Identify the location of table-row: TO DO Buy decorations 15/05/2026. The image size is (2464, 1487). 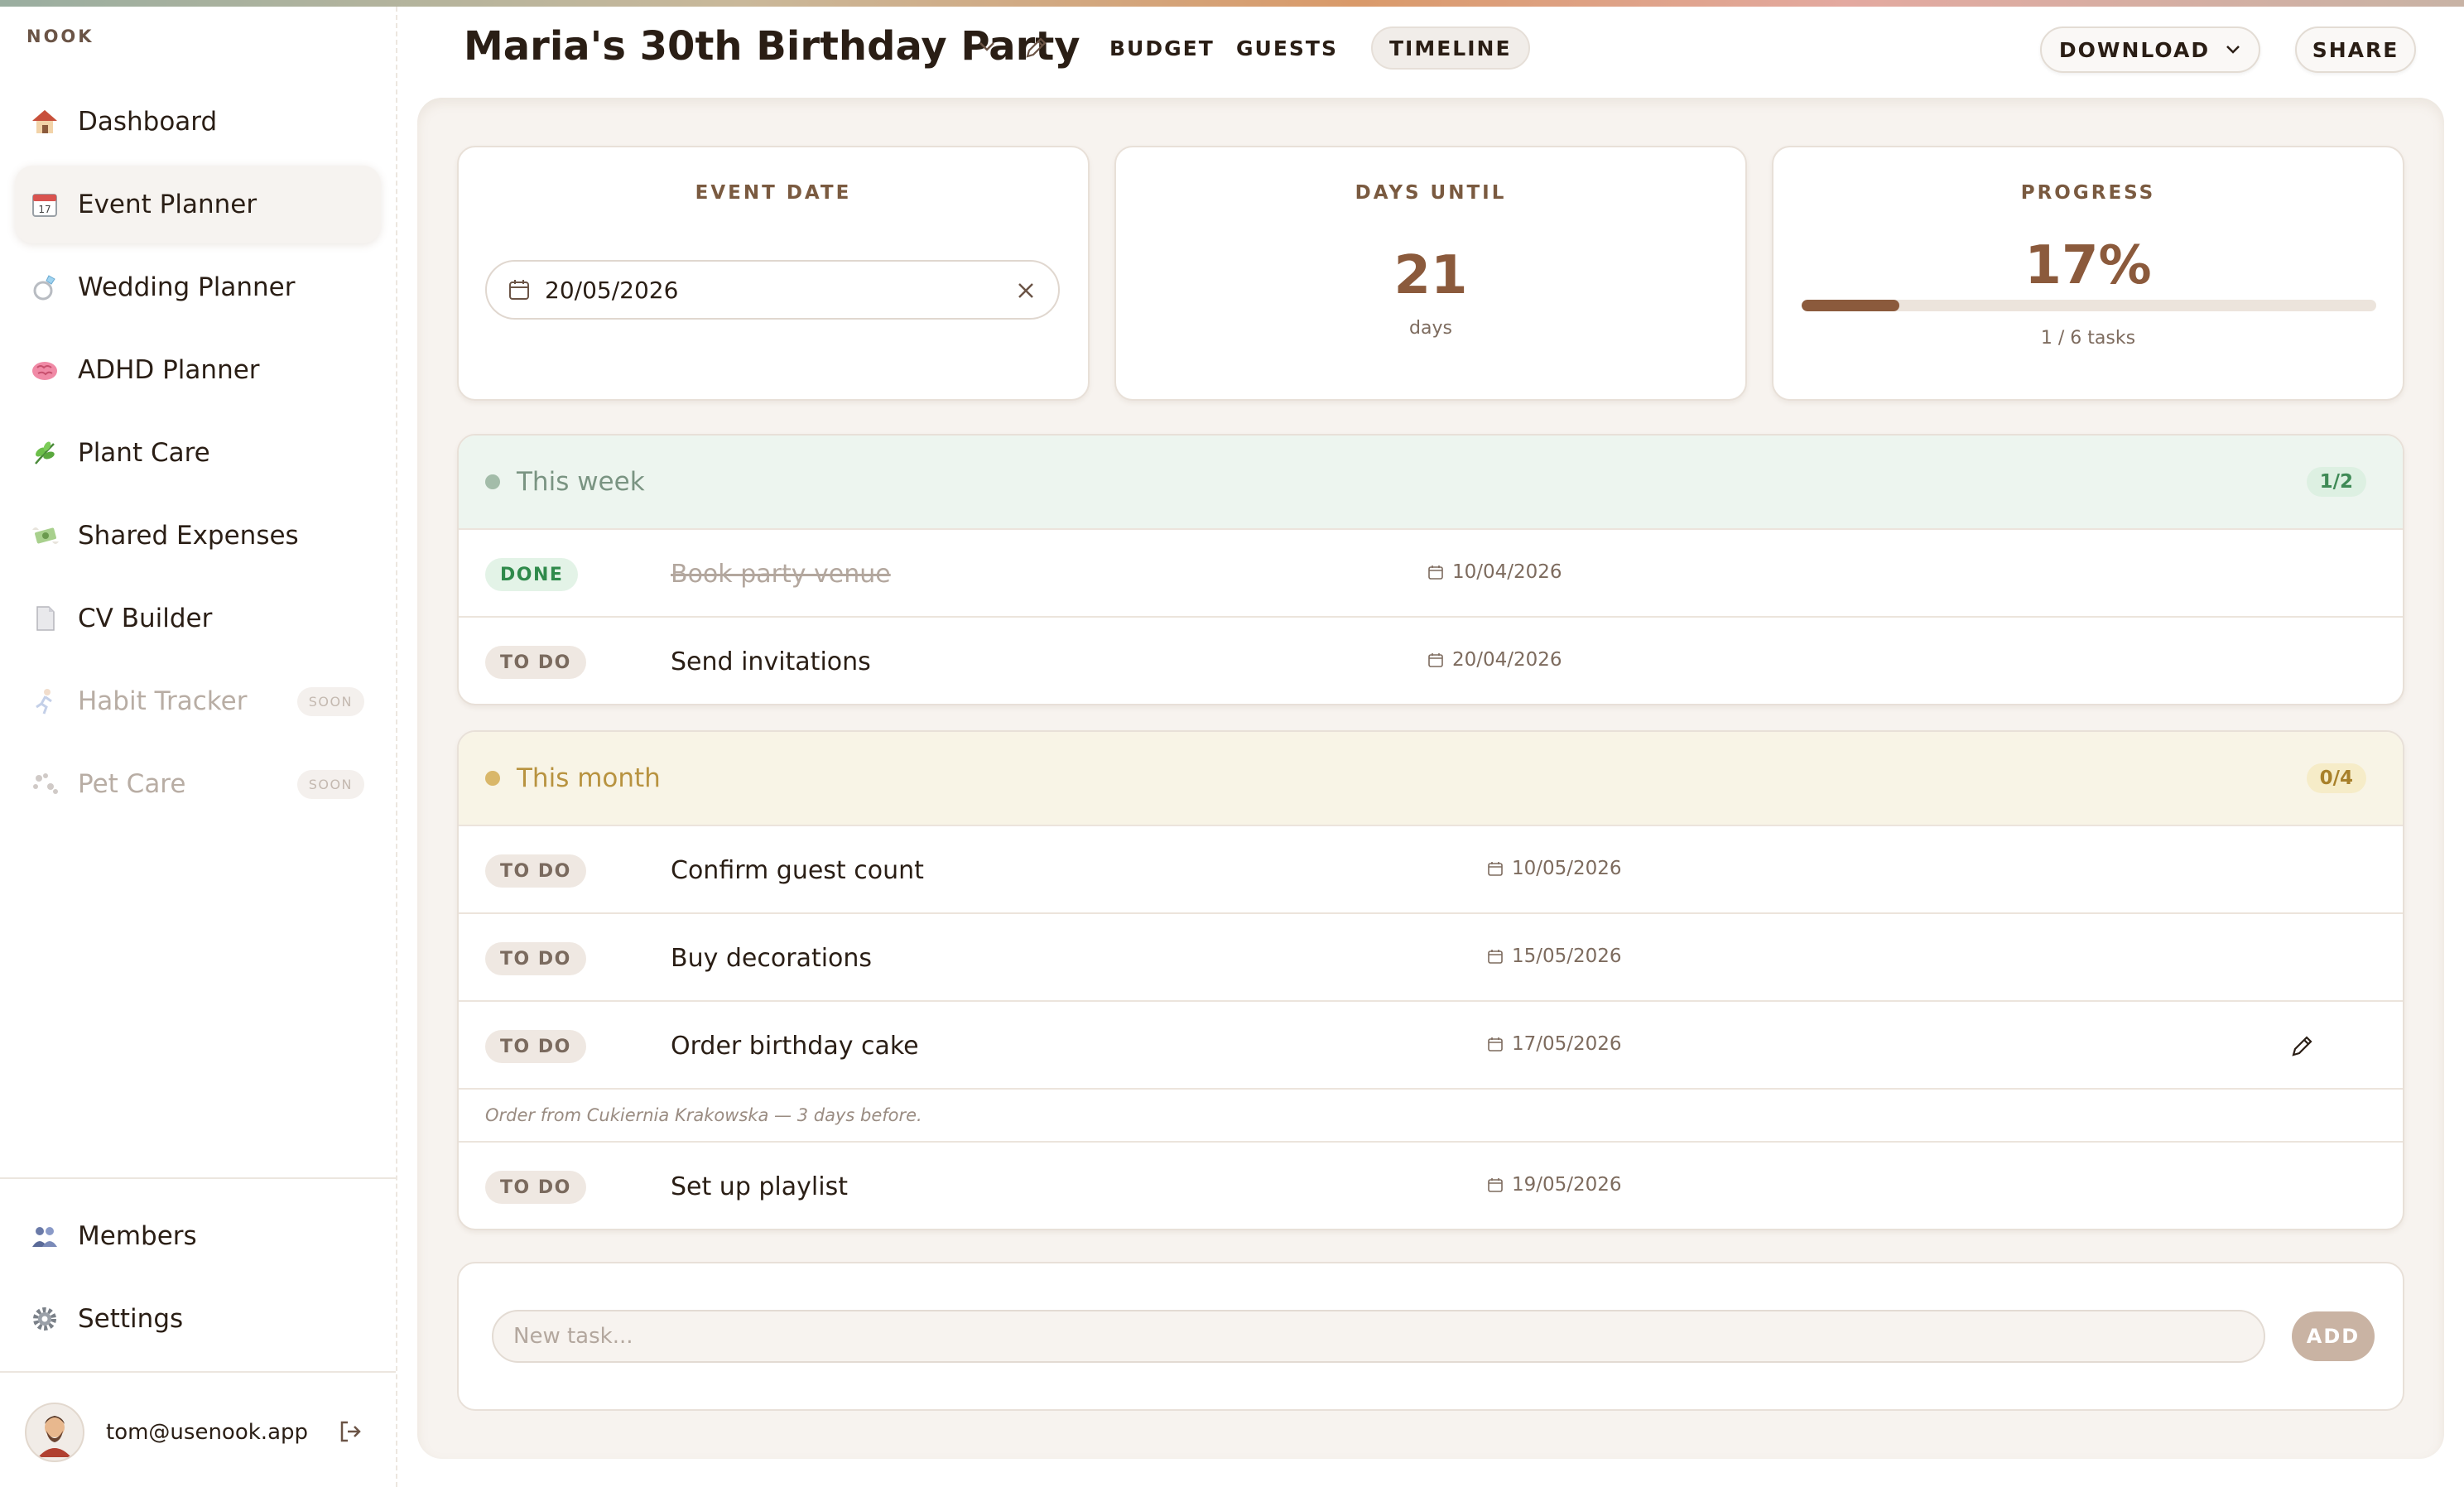
(1431, 956).